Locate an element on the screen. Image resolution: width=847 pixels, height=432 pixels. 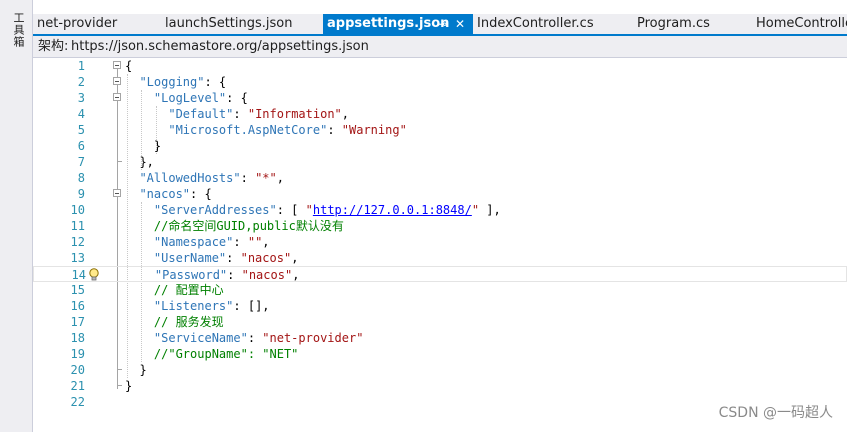
toolbox-label: 工具箱 is located at coordinates (18, 30).